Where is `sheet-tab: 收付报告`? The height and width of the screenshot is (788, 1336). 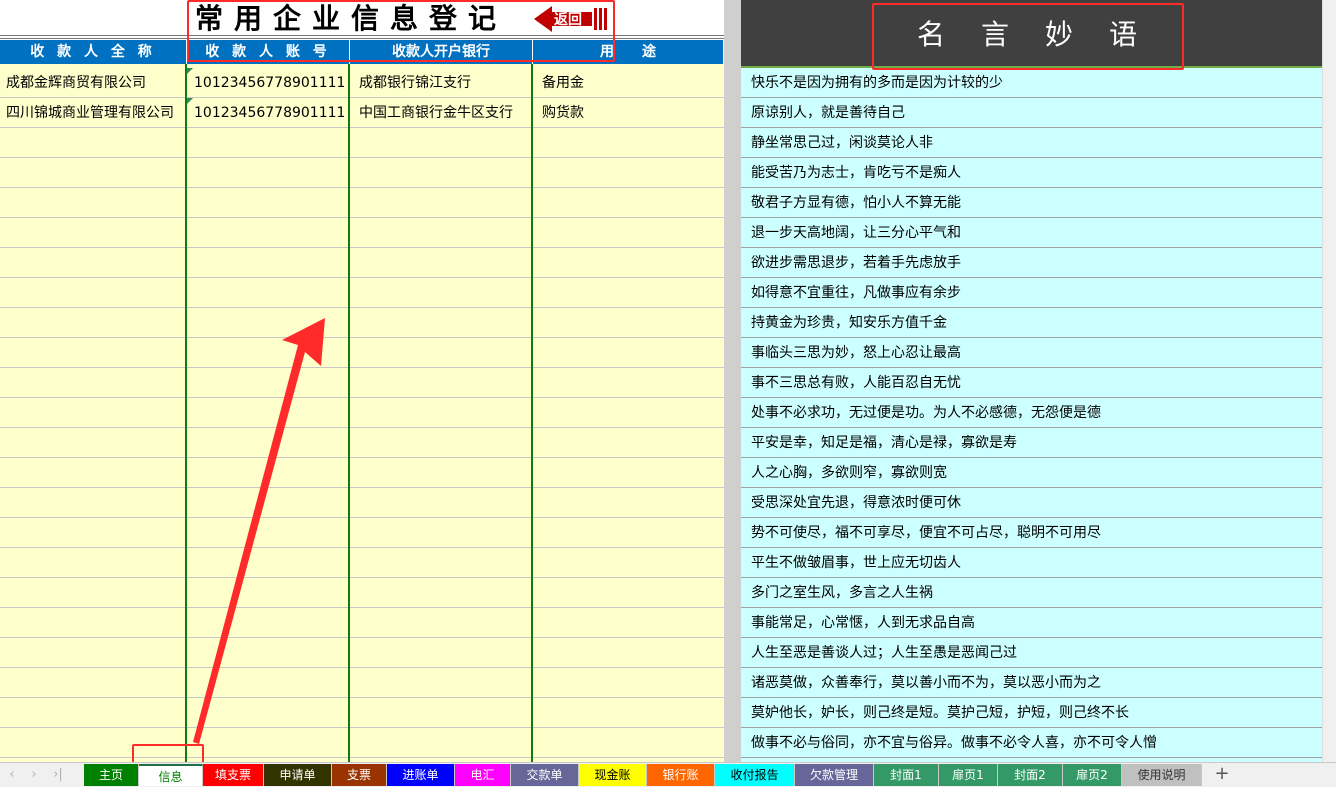
sheet-tab: 收付报告 is located at coordinates (755, 775).